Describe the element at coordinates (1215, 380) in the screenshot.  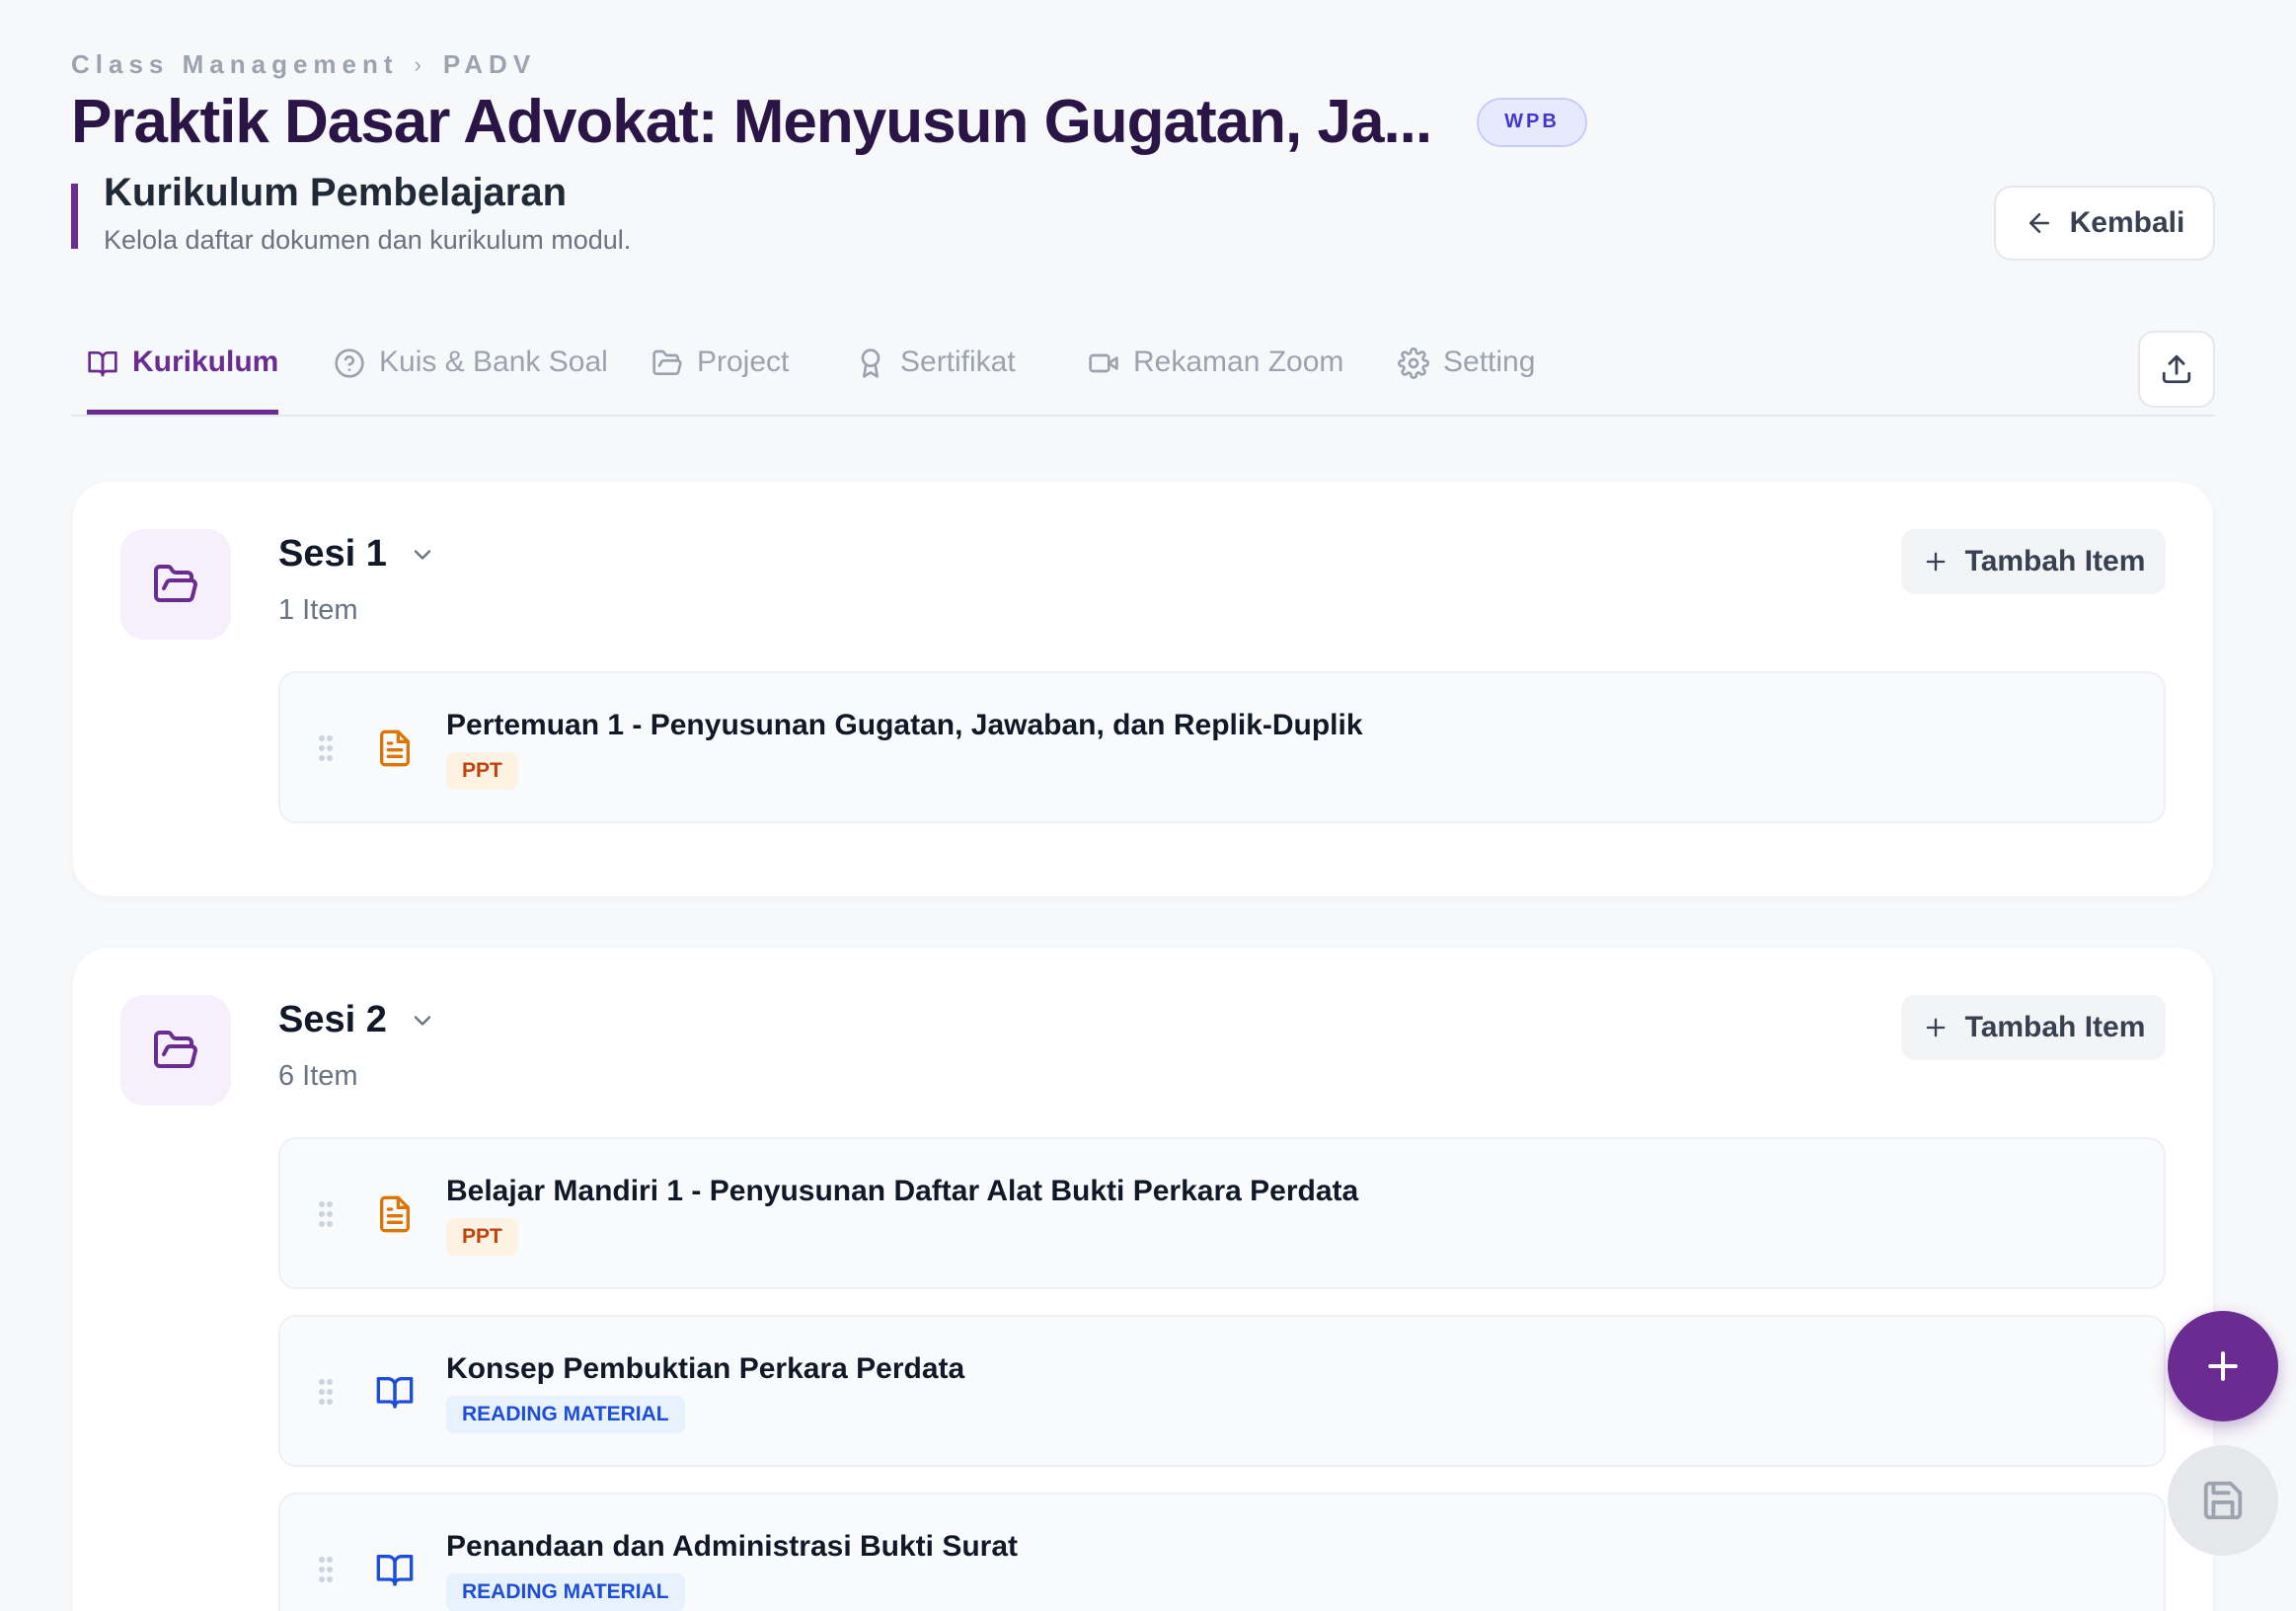
I see `tab-rekaman-zoom: Rekaman Zoom` at that location.